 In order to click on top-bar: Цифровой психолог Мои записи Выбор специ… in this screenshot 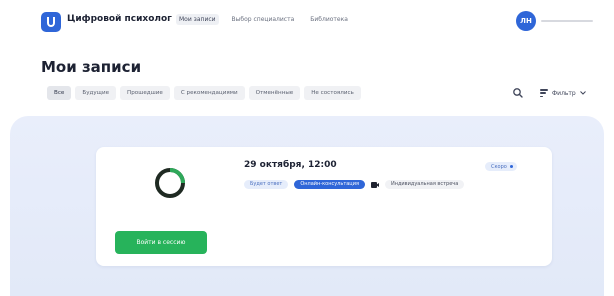, I will do `click(307, 22)`.